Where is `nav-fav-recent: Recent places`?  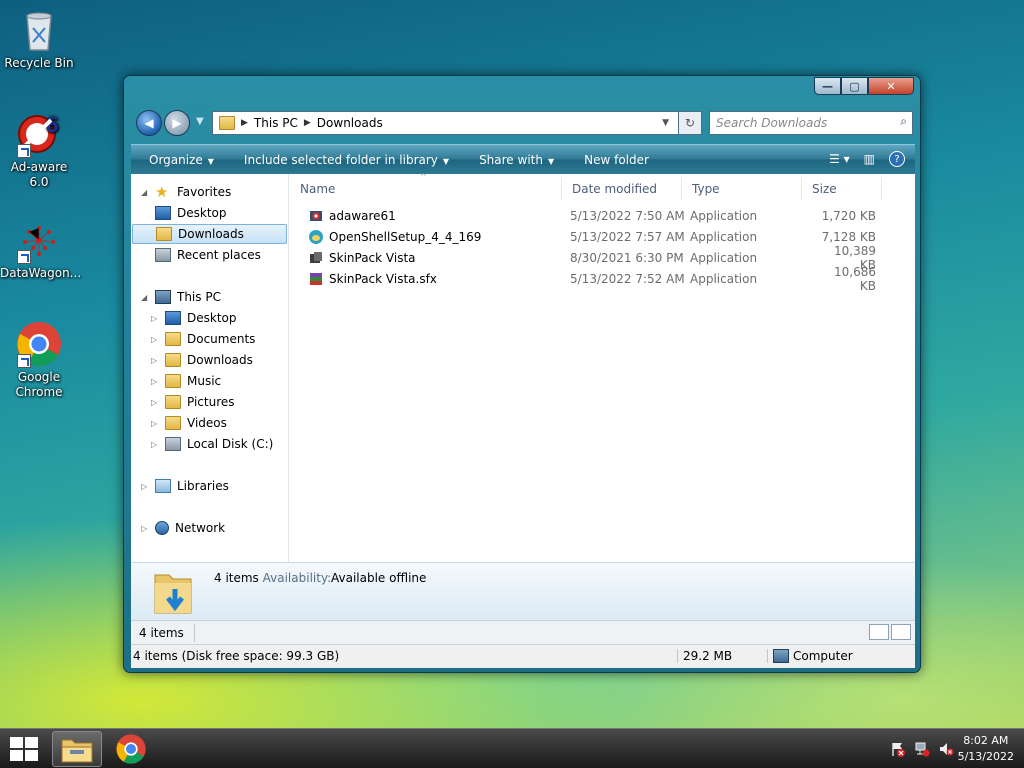
nav-fav-recent: Recent places is located at coordinates (206, 255).